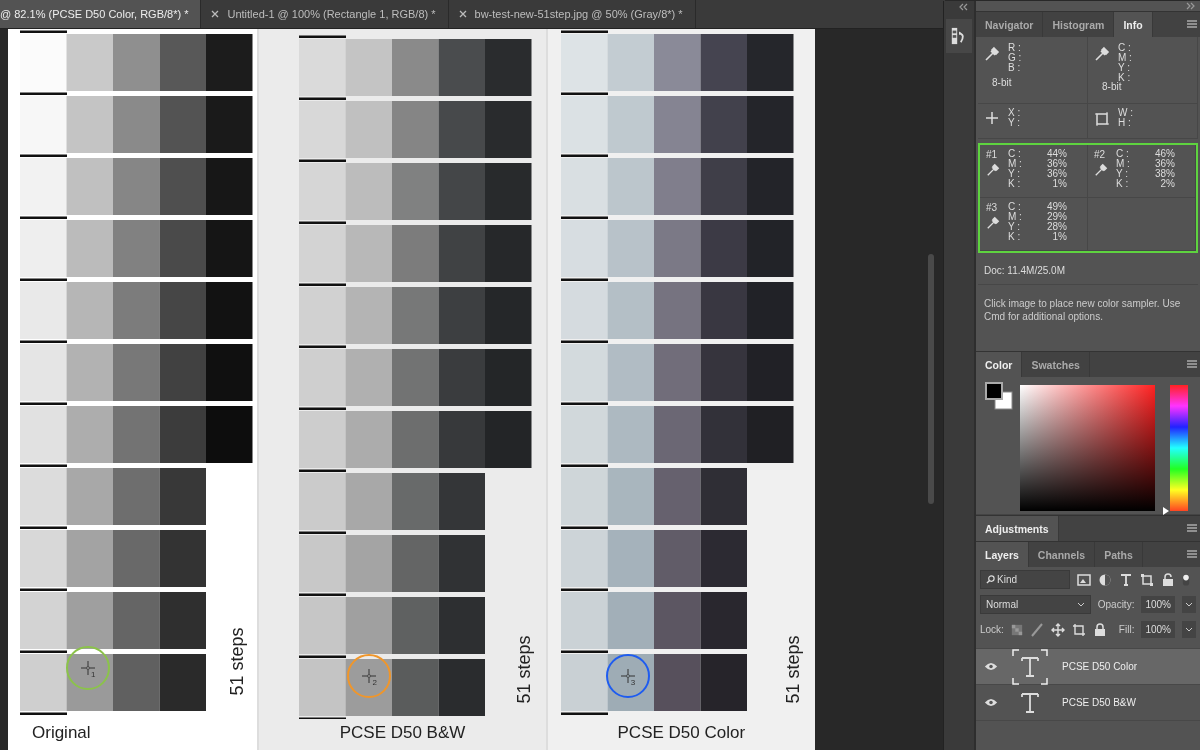 The image size is (1200, 750). Describe the element at coordinates (369, 676) in the screenshot. I see `sampler-marker: 2` at that location.